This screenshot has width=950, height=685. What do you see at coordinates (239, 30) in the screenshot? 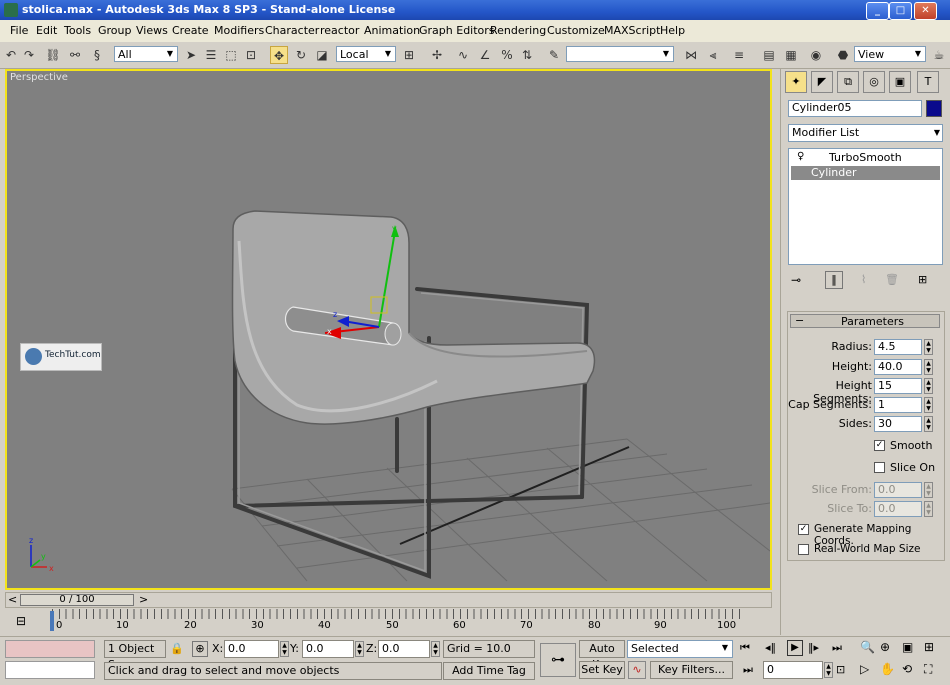
I see `menu-modifiers: Modifiers` at bounding box center [239, 30].